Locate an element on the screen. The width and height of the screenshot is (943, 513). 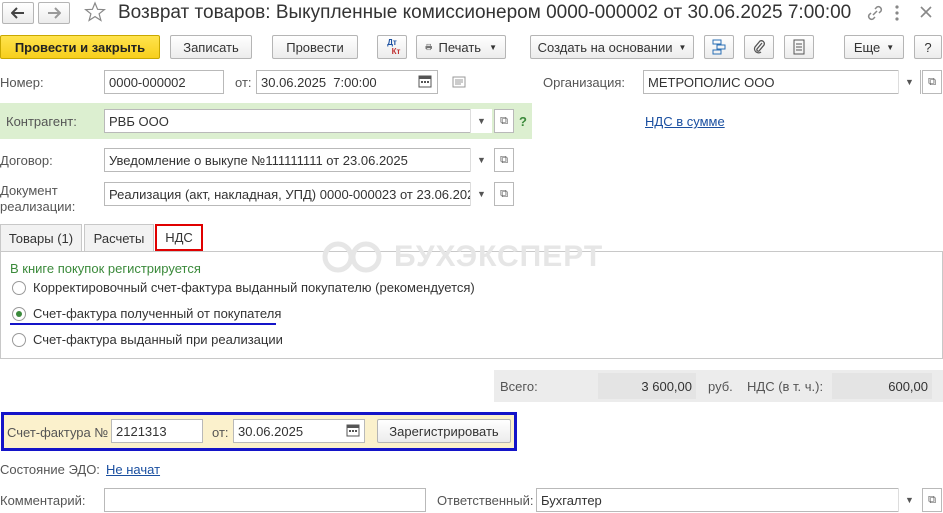
menu-dots-icon is located at coordinates (899, 13).